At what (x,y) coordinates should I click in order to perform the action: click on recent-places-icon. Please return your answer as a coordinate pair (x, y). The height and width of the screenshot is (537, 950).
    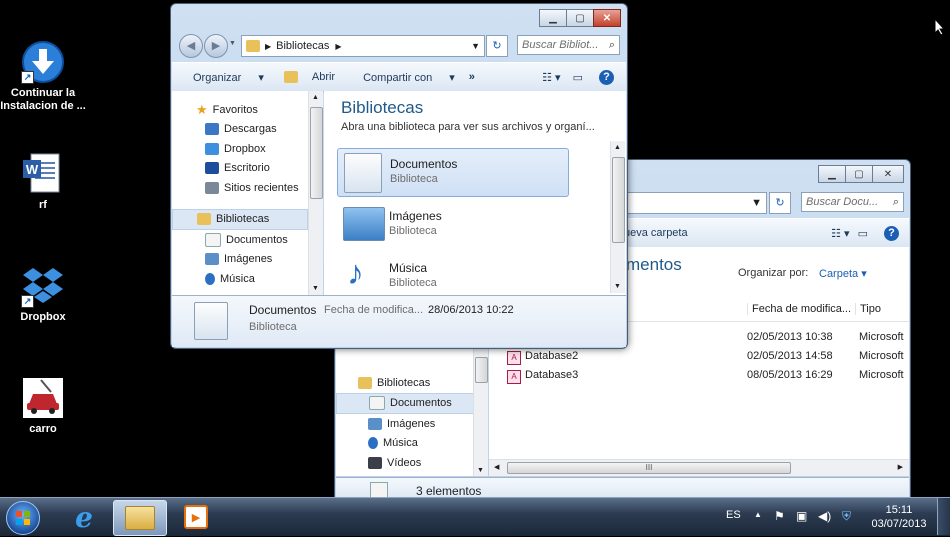
    Looking at the image, I should click on (212, 187).